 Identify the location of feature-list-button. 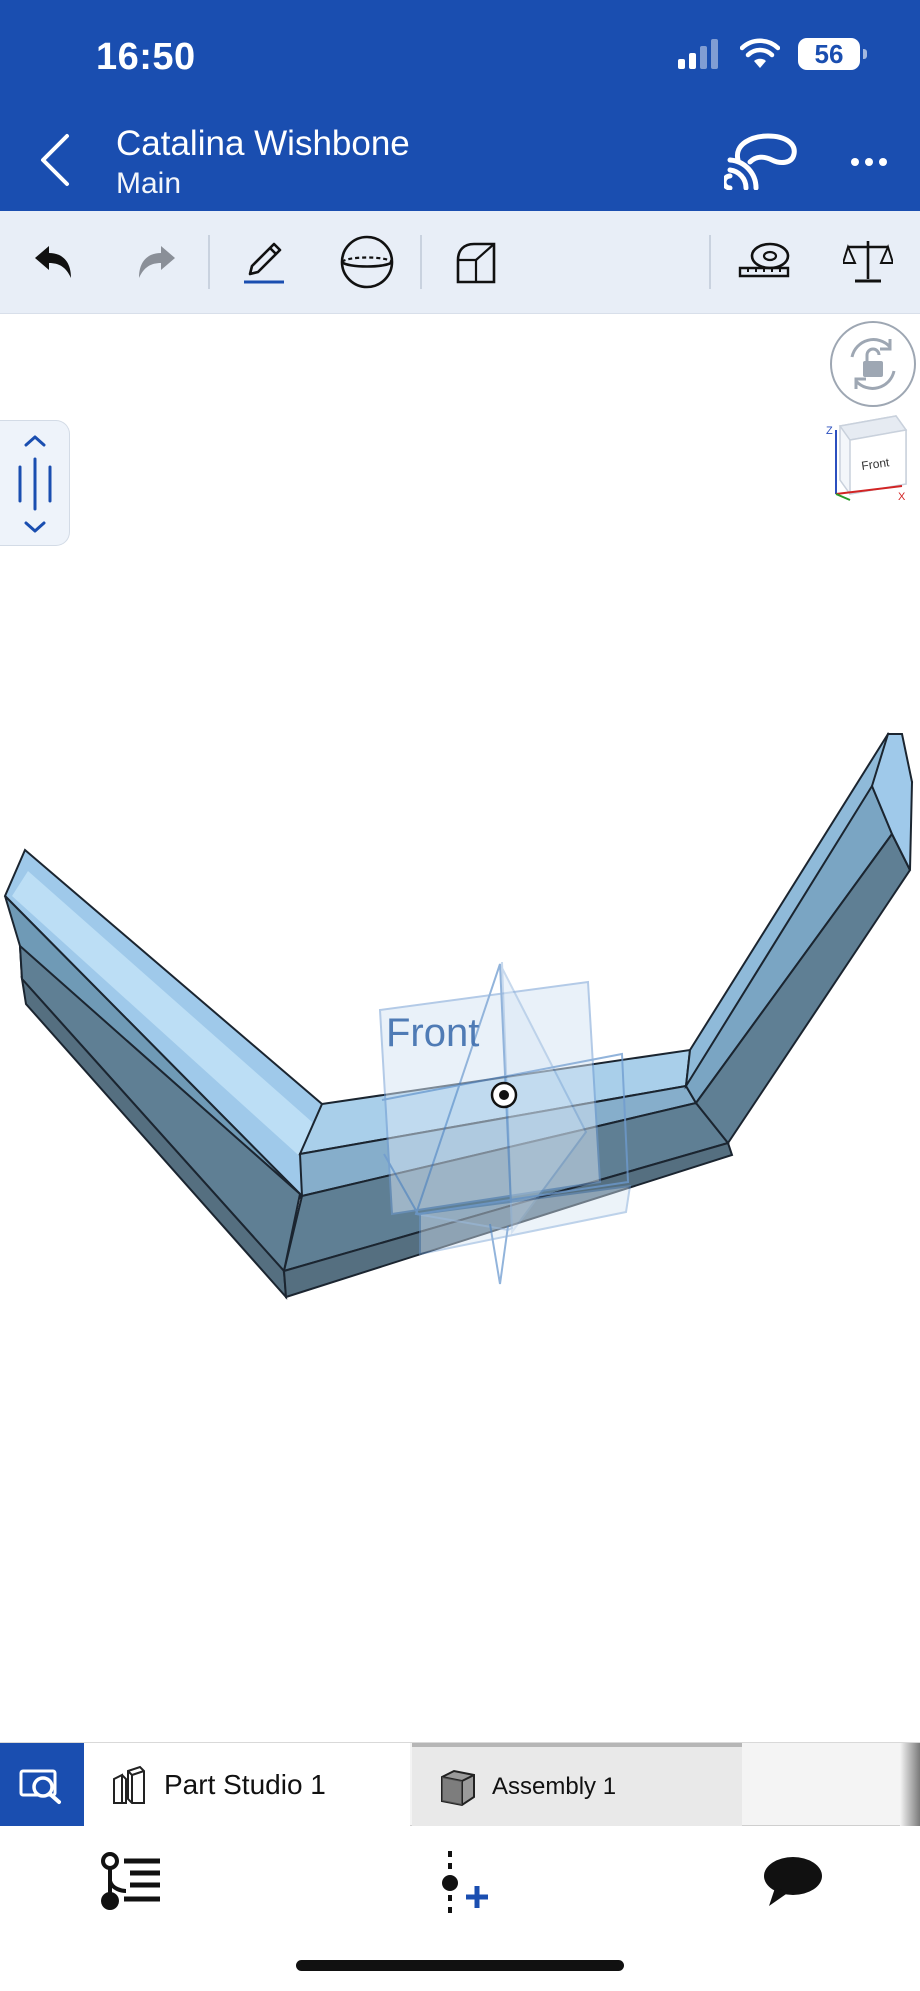
(130, 1881).